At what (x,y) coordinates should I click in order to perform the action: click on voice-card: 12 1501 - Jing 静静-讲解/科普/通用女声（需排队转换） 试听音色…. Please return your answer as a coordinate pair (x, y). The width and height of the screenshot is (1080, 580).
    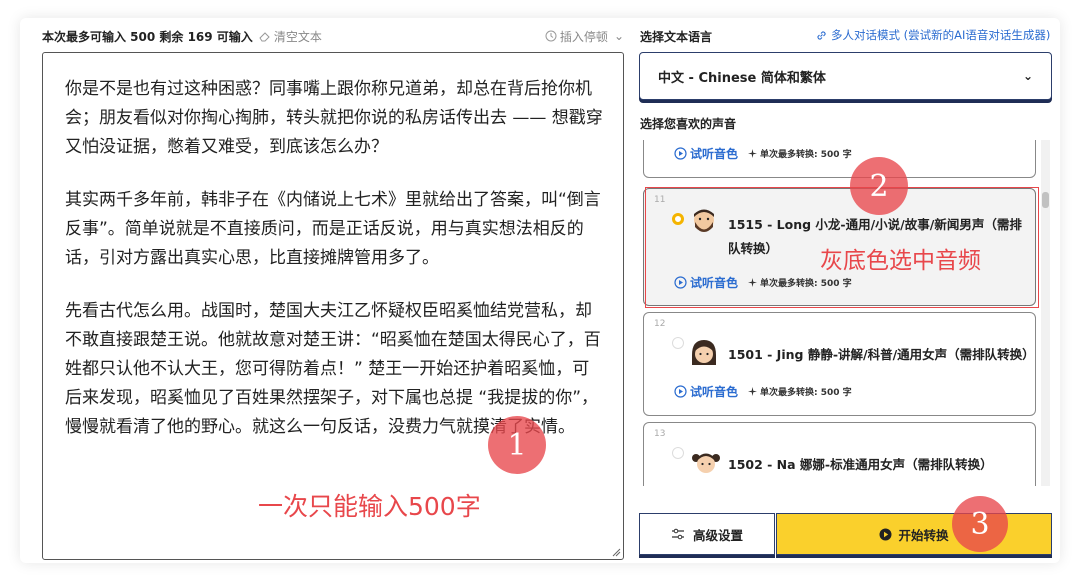
    Looking at the image, I should click on (839, 364).